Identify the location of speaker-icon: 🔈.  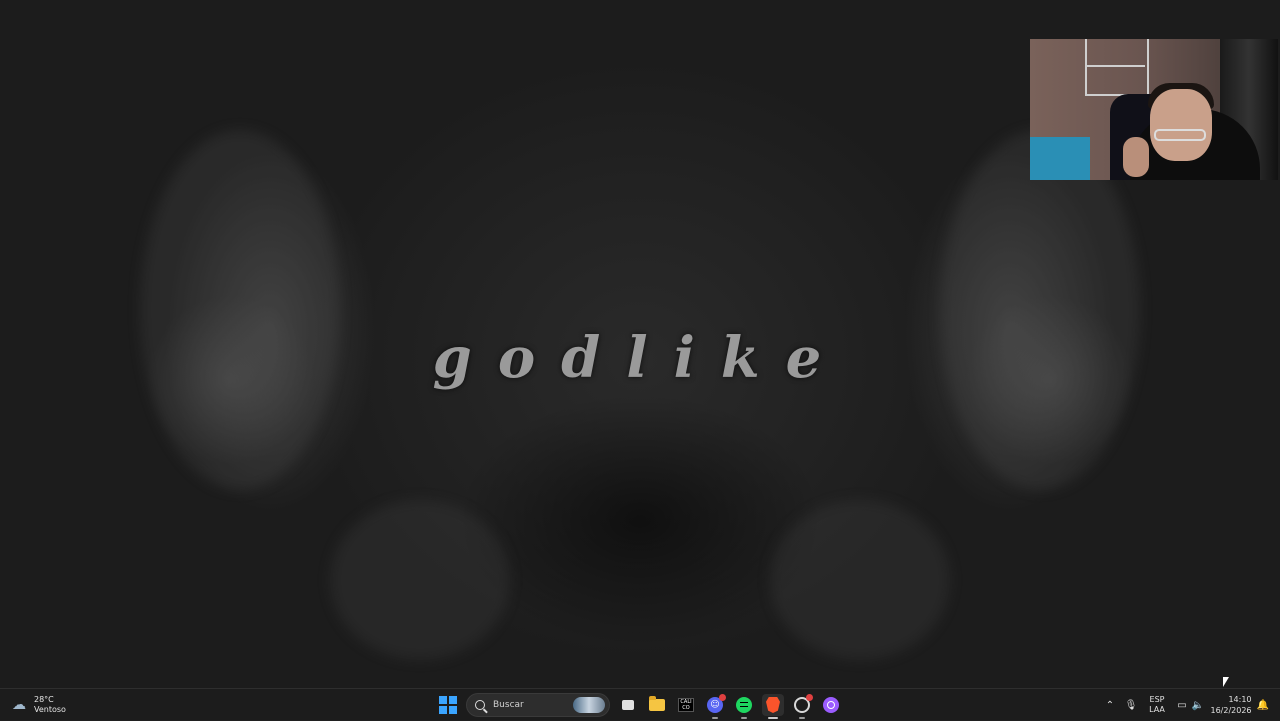
(1198, 705).